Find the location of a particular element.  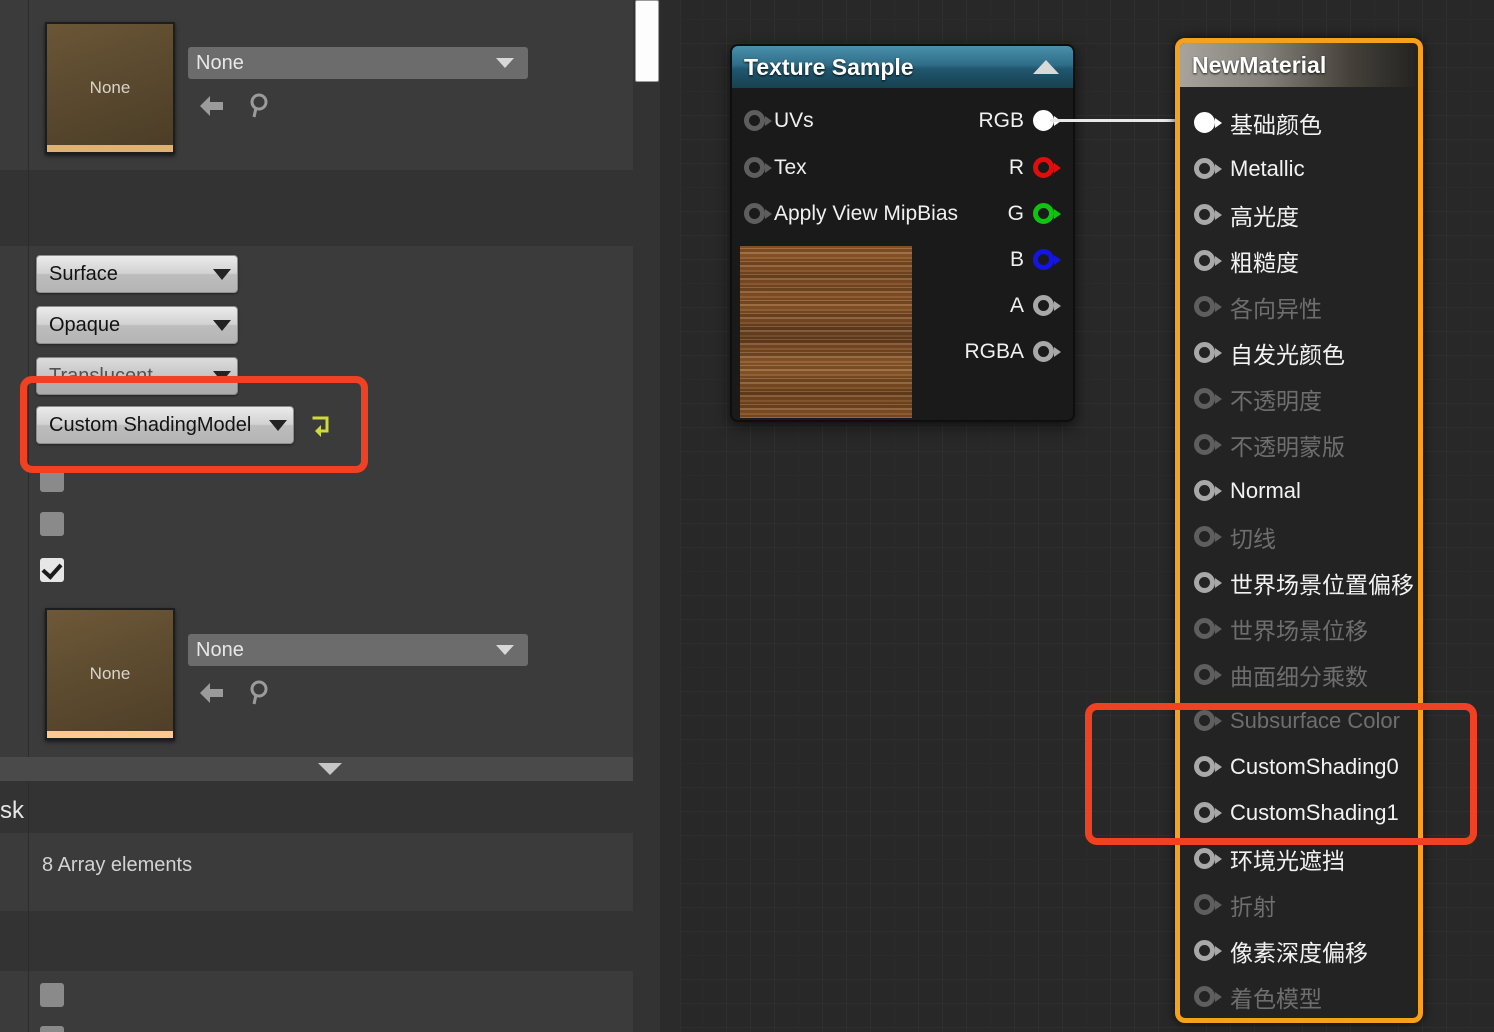

pin-output-rgba-label: RGBA is located at coordinates (994, 351).